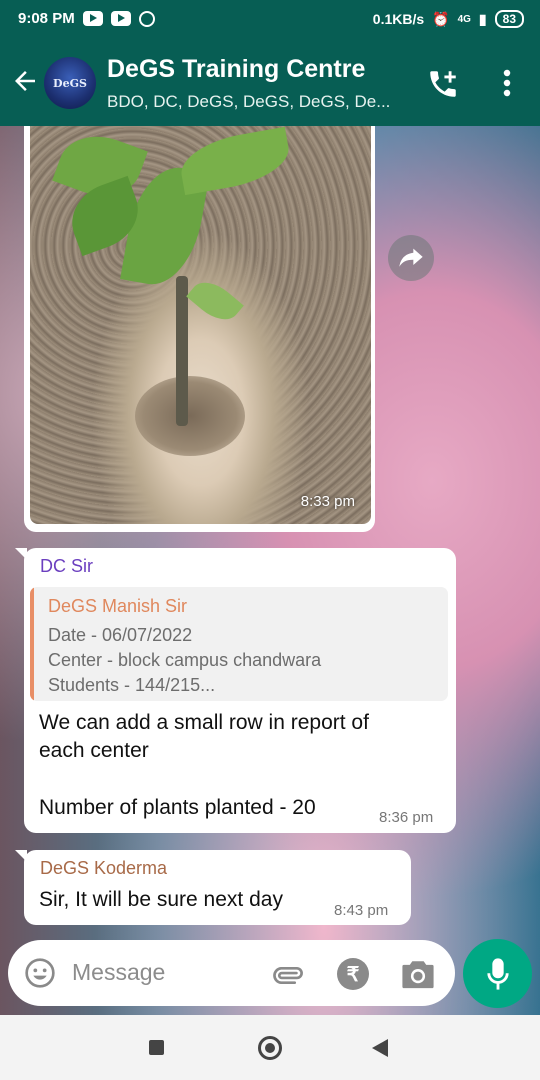 The image size is (540, 1080). Describe the element at coordinates (66, 566) in the screenshot. I see `sender-name: DC Sir` at that location.